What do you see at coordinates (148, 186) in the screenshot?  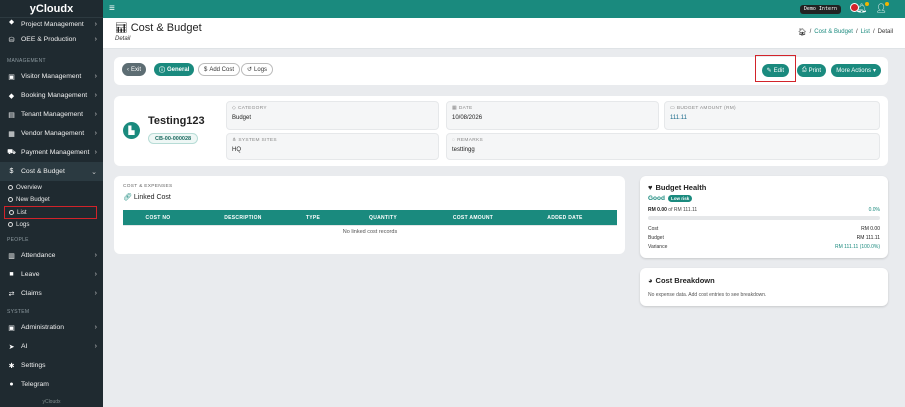 I see `section-label: COST & EXPENSES` at bounding box center [148, 186].